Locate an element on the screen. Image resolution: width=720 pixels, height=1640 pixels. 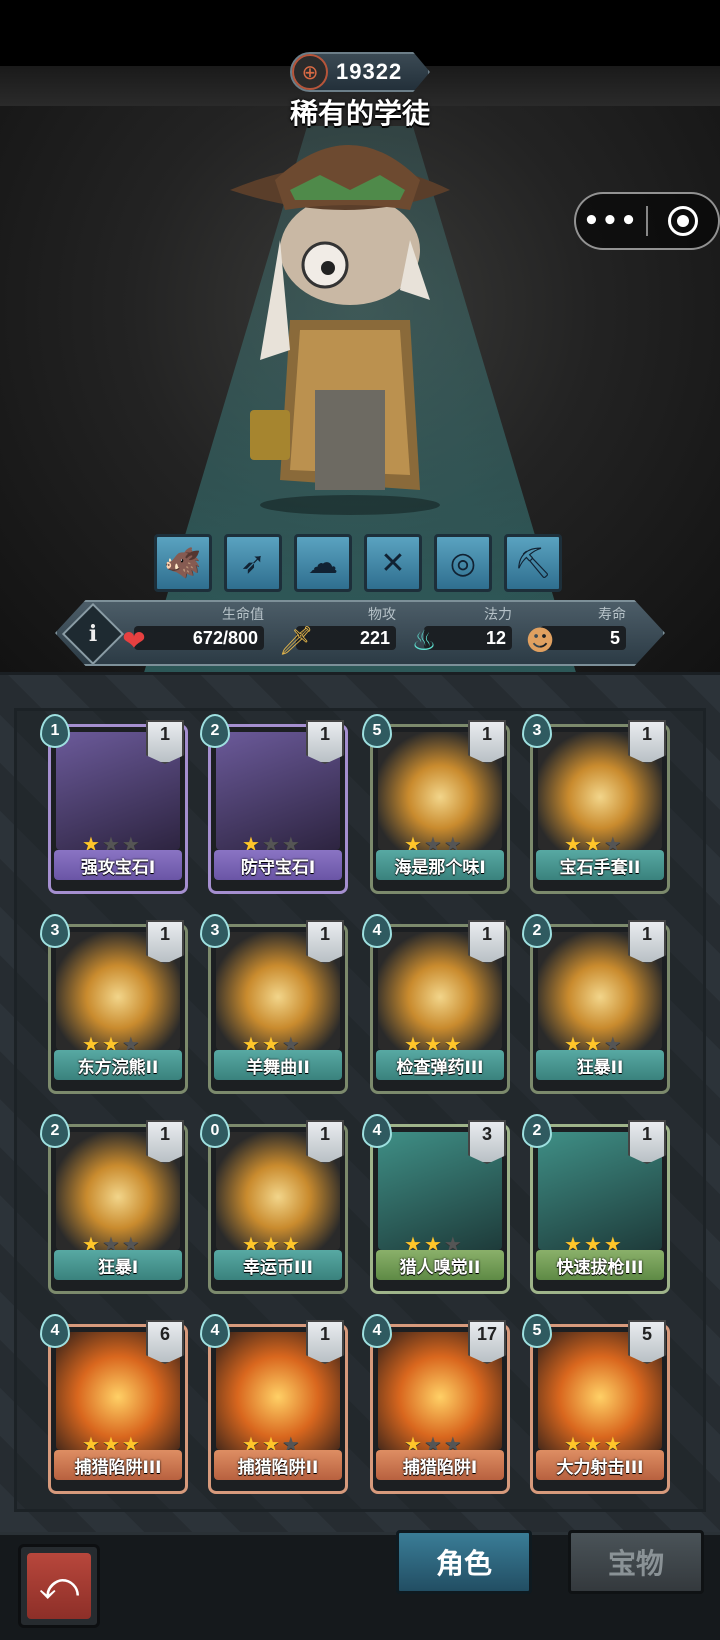
card-name: 幸运币III is located at coordinates (278, 1265).